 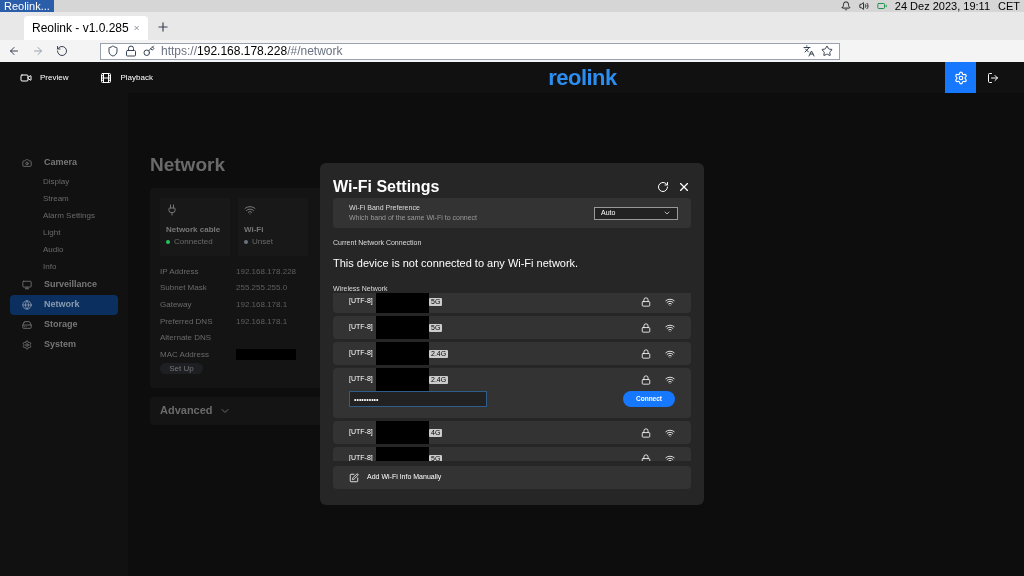 I want to click on new-tab-icon, so click(x=163, y=27).